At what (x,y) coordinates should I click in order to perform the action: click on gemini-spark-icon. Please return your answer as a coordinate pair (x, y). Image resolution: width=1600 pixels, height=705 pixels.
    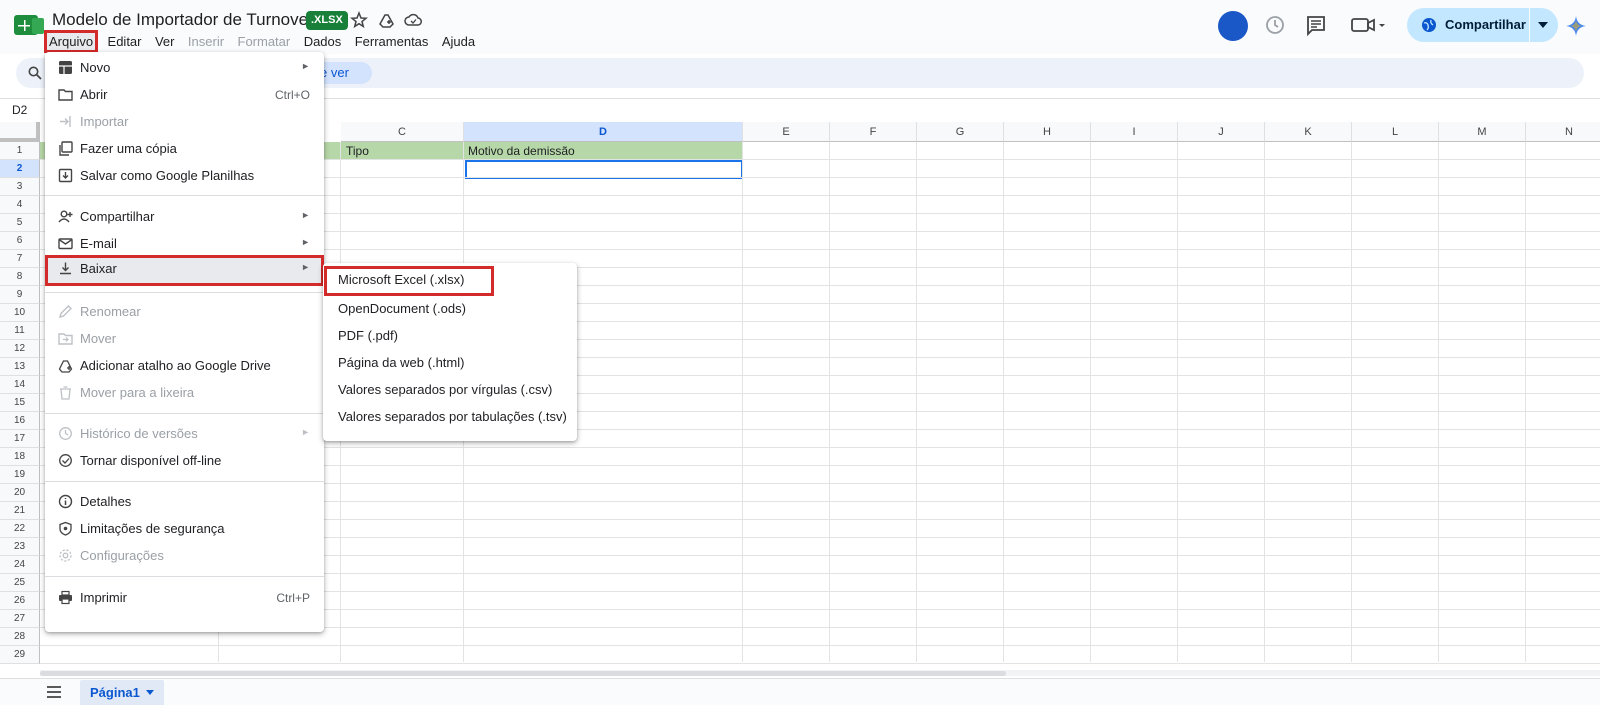
    Looking at the image, I should click on (1576, 26).